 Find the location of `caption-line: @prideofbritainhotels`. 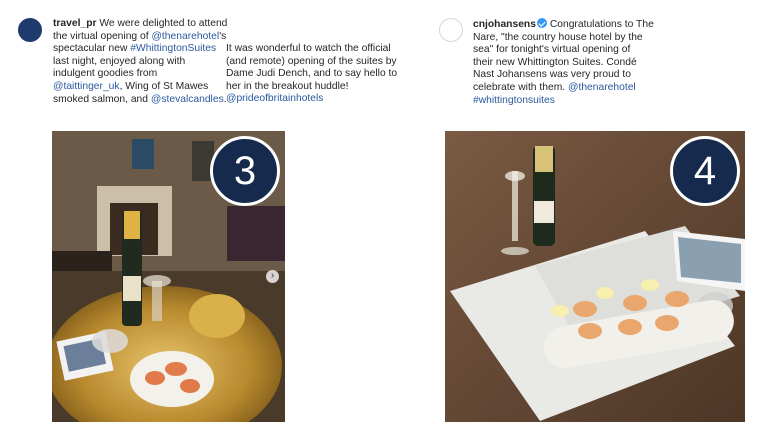

caption-line: @prideofbritainhotels is located at coordinates (318, 99).